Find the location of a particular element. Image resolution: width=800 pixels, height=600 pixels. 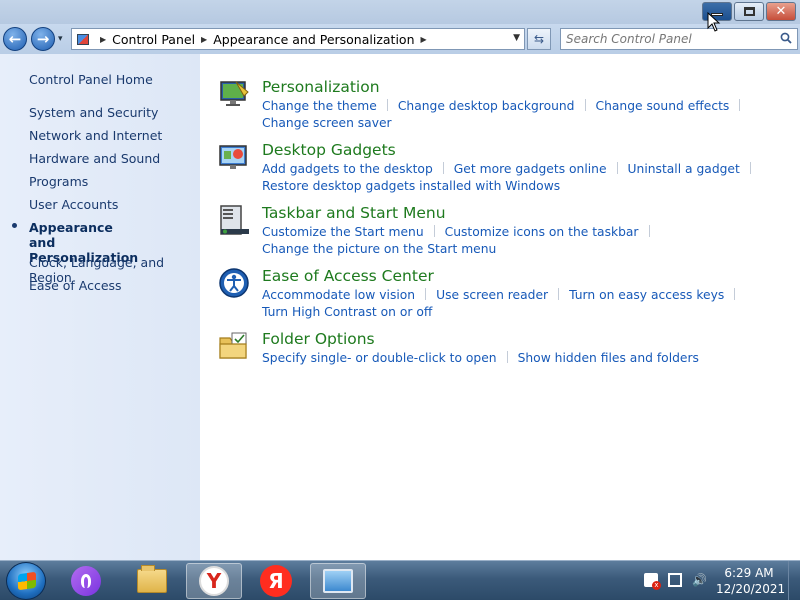

link-change-sound-effects: Change sound effects is located at coordinates (663, 106).